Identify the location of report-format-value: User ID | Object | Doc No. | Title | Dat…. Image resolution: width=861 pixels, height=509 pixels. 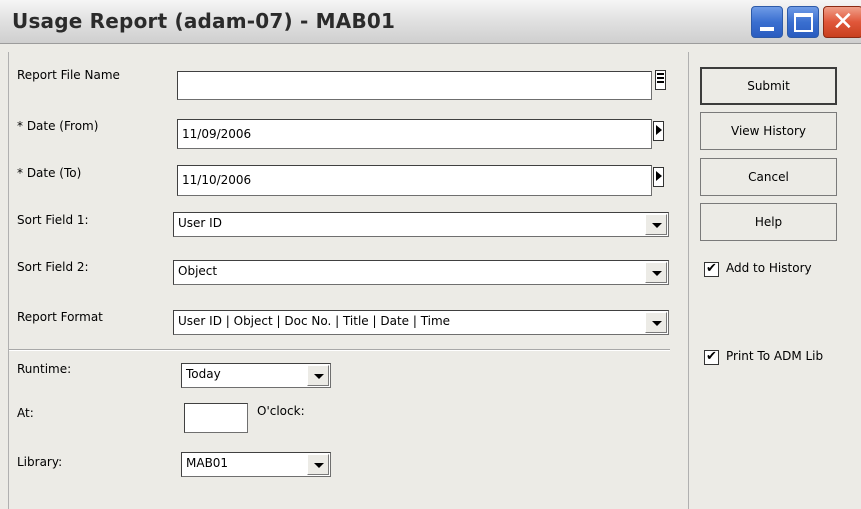
(314, 321).